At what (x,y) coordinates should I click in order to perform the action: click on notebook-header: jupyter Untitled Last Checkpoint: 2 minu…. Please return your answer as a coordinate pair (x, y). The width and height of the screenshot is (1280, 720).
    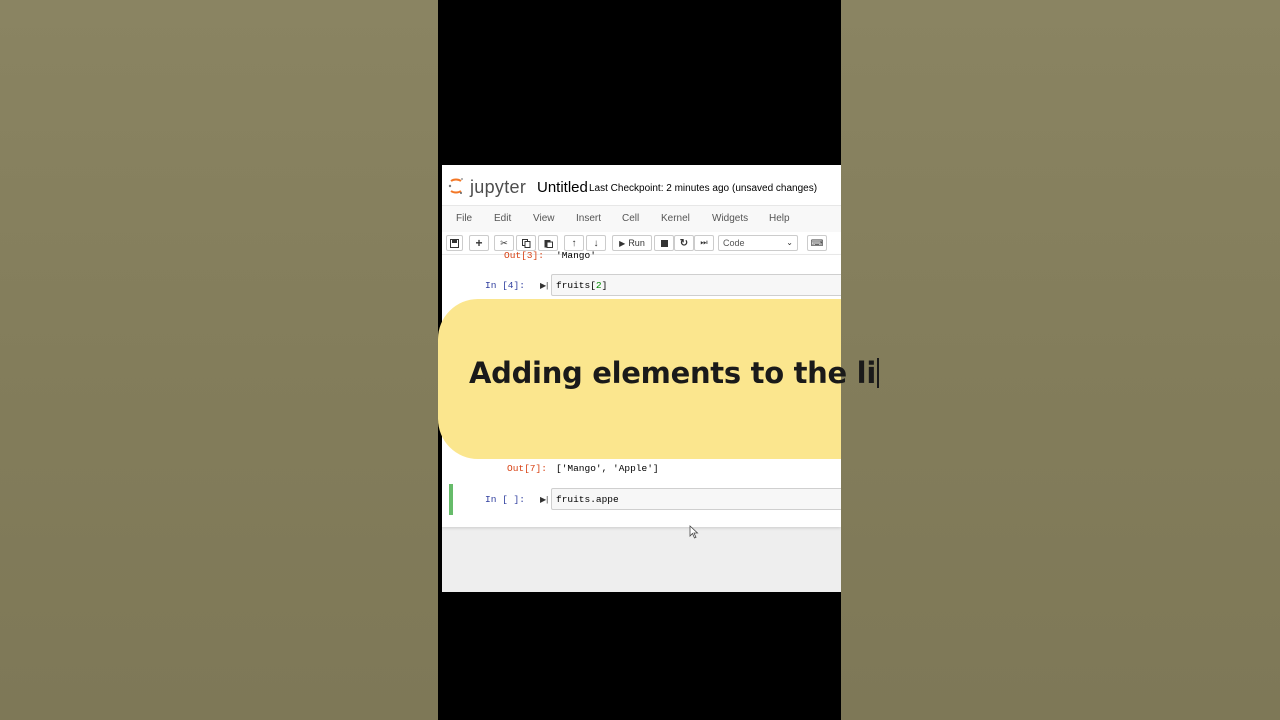
    Looking at the image, I should click on (641, 185).